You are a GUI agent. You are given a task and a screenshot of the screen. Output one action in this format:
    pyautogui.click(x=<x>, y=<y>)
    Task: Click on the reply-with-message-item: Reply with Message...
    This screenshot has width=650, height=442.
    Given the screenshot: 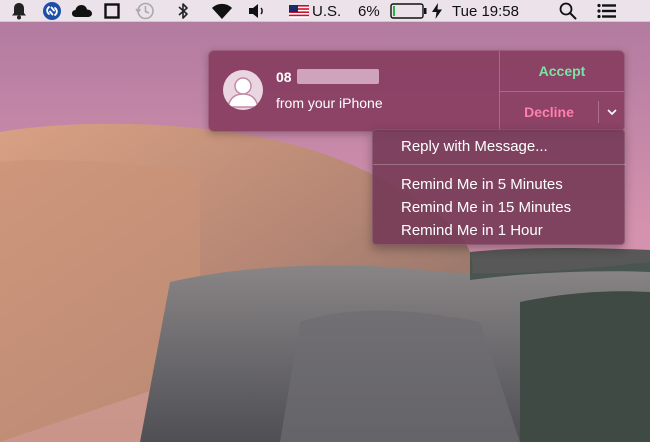 What is the action you would take?
    pyautogui.click(x=474, y=146)
    